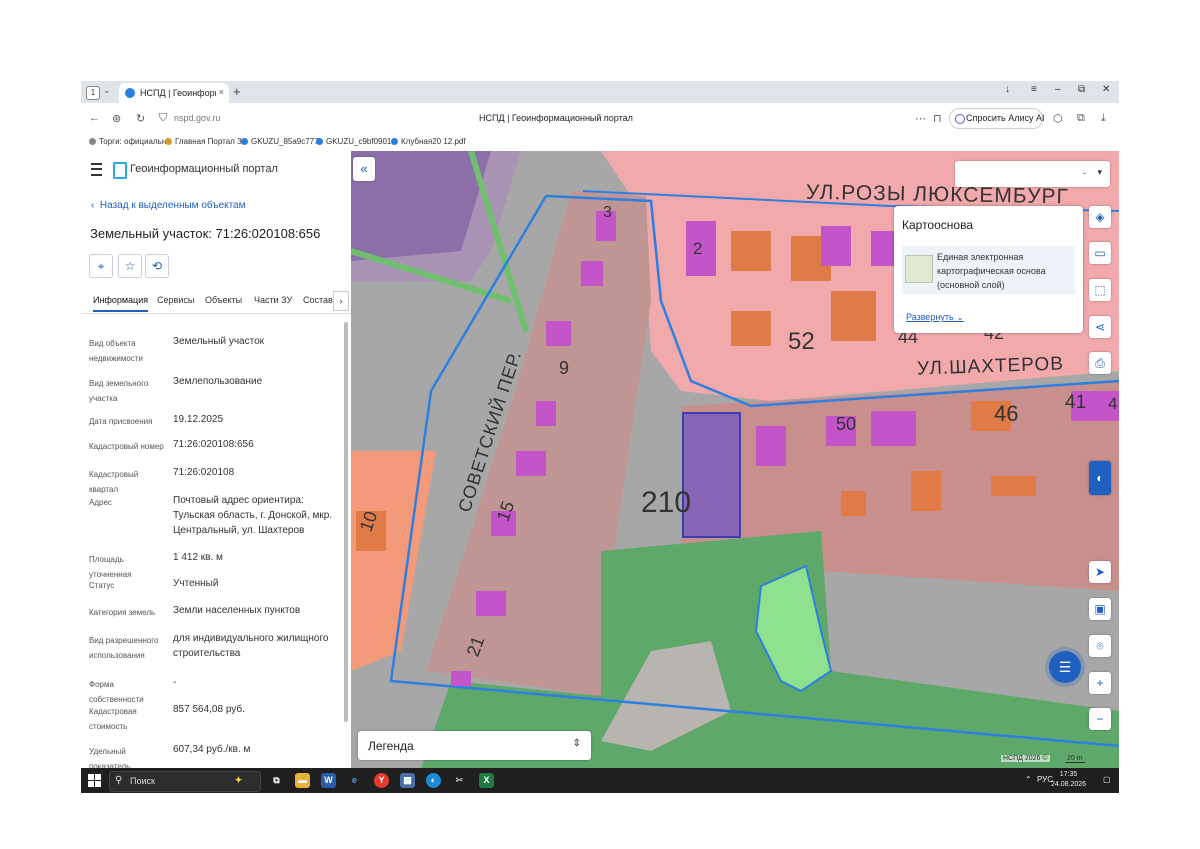 This screenshot has width=1200, height=849. Describe the element at coordinates (127, 141) in the screenshot. I see `bookmark-item: Торги: официальн` at that location.